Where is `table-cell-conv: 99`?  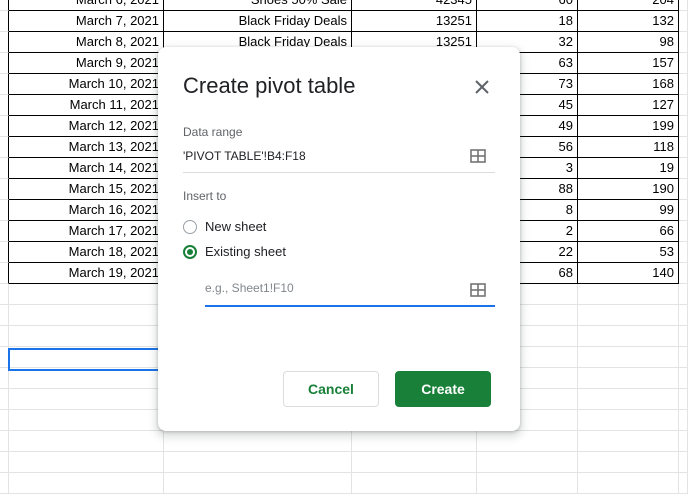
table-cell-conv: 99 is located at coordinates (628, 210).